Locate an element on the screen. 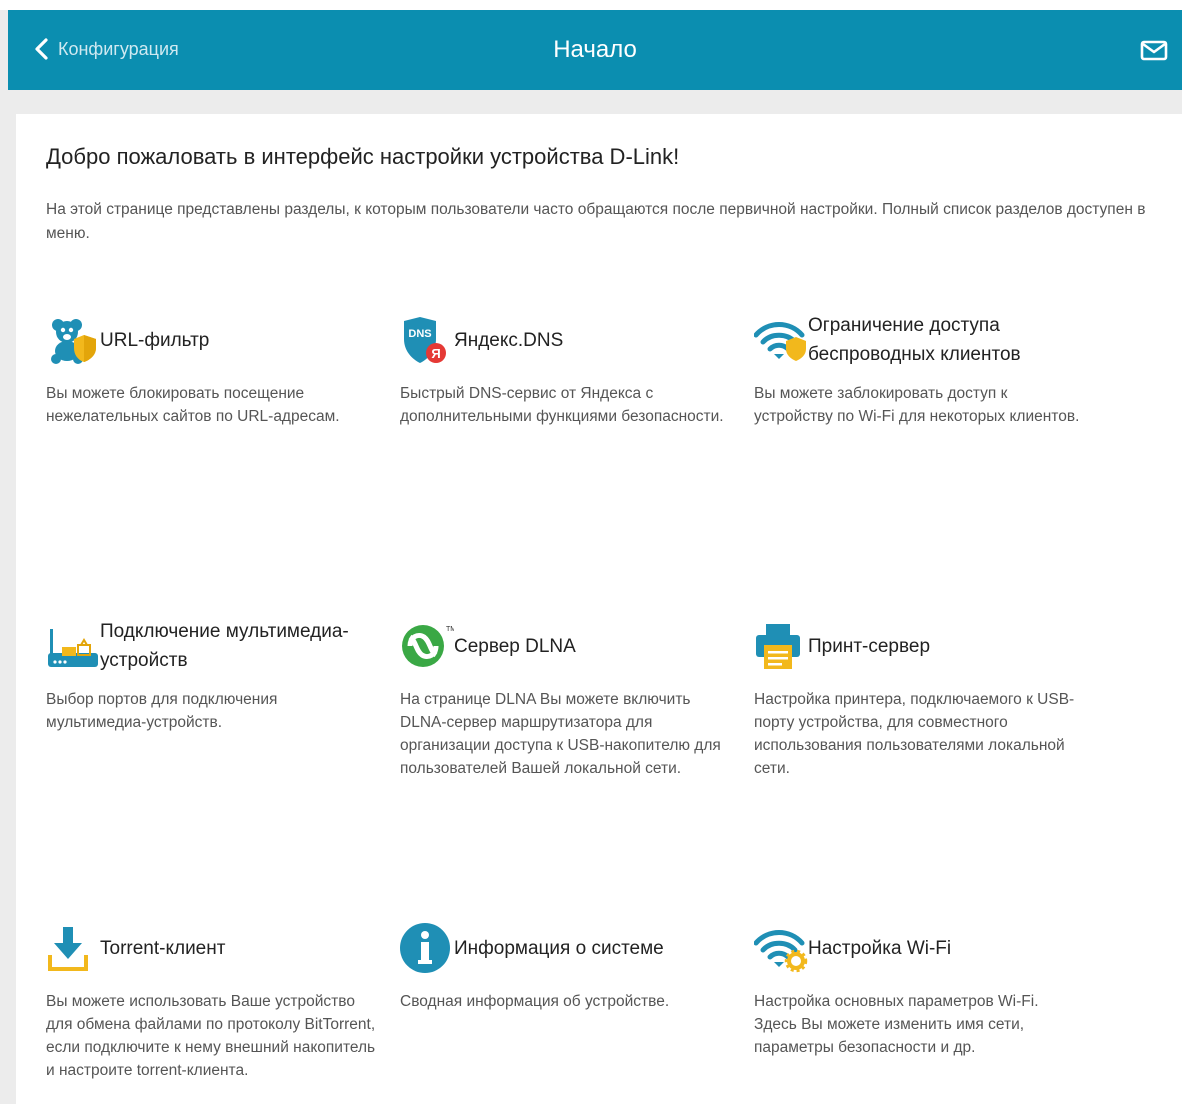  info-icon is located at coordinates (427, 948).